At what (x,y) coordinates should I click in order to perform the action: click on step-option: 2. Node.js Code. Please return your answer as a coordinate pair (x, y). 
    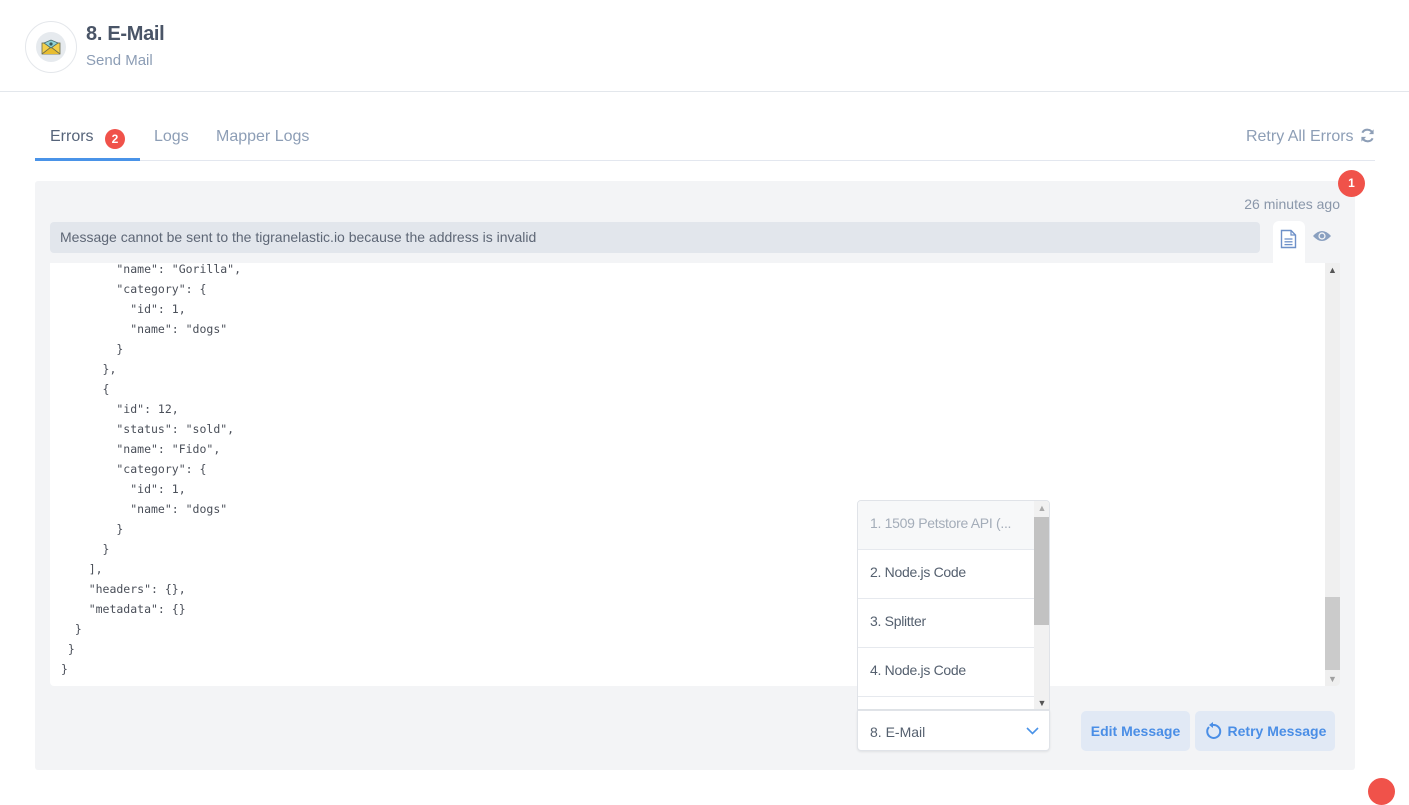
    Looking at the image, I should click on (946, 574).